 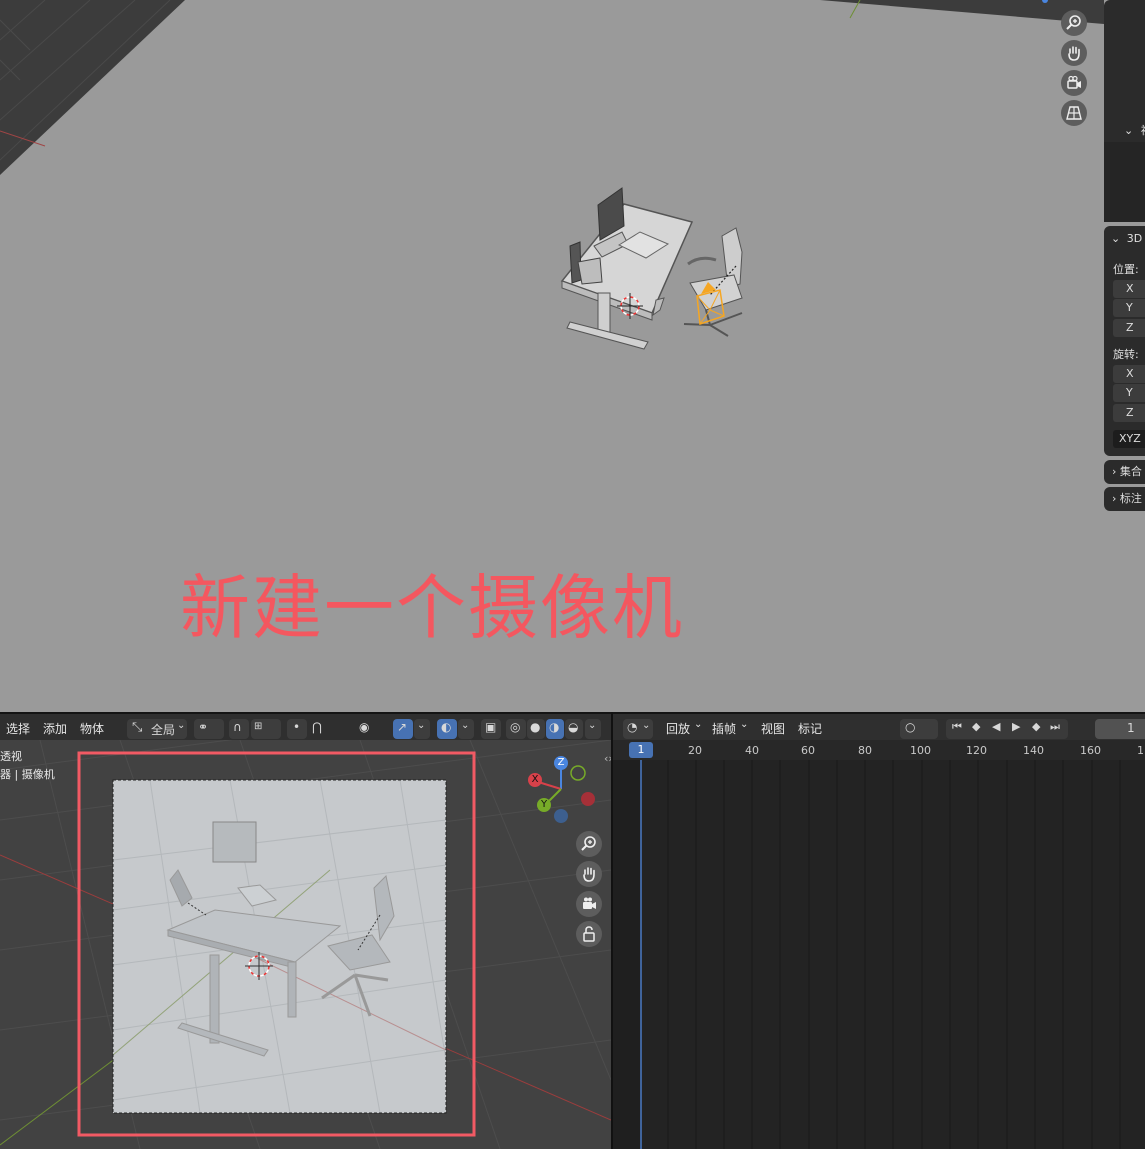 I want to click on rotation-x-field: X, so click(x=1129, y=374).